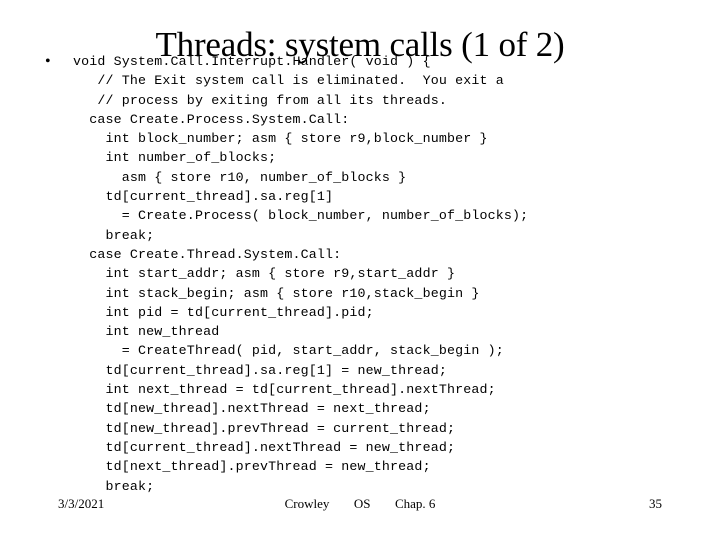  What do you see at coordinates (240, 177) in the screenshot?
I see `code-line: asm { store r10, number_of_blocks }` at bounding box center [240, 177].